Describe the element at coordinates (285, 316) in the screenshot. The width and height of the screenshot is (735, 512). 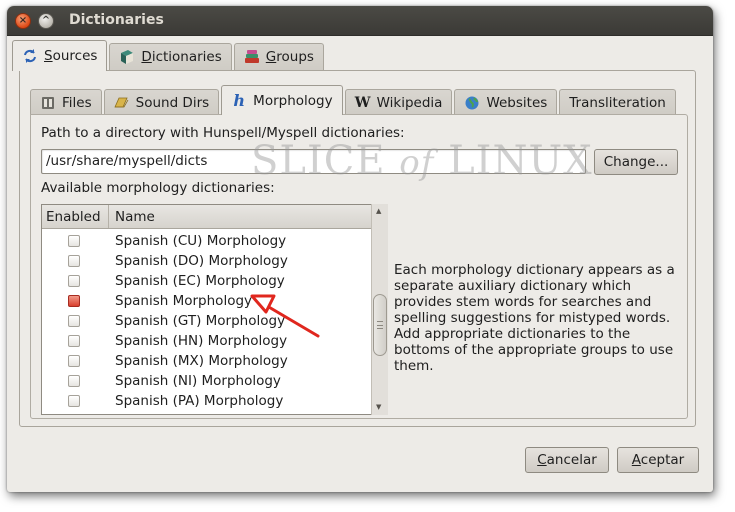
I see `annotation-arrow-icon` at that location.